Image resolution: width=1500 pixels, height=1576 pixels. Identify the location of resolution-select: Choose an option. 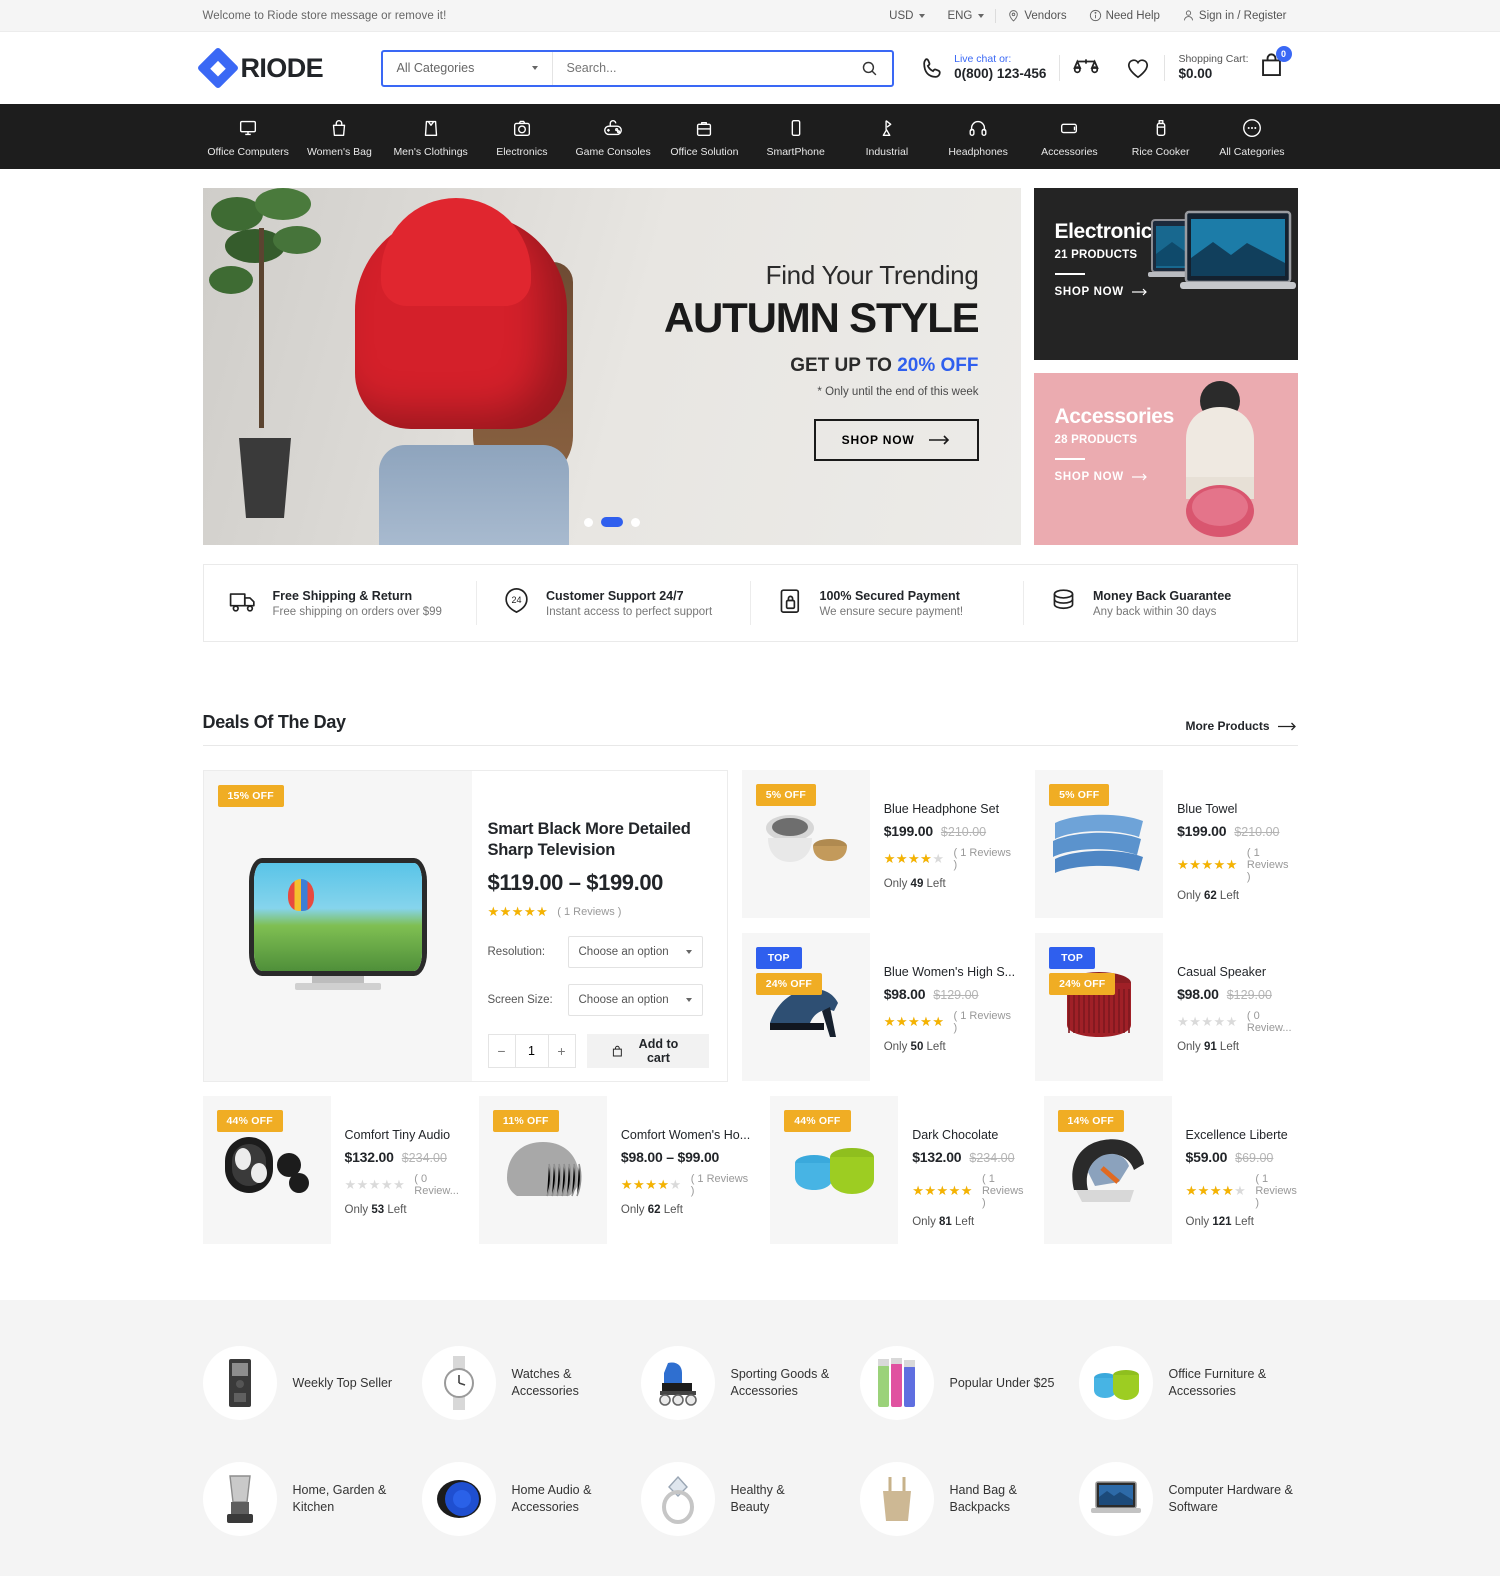
(635, 952).